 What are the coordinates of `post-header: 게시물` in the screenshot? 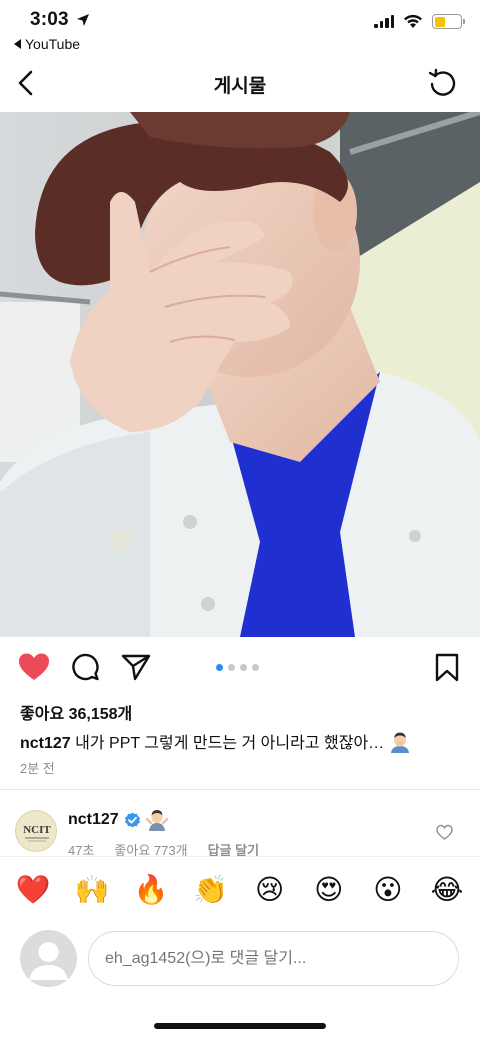 It's located at (240, 84).